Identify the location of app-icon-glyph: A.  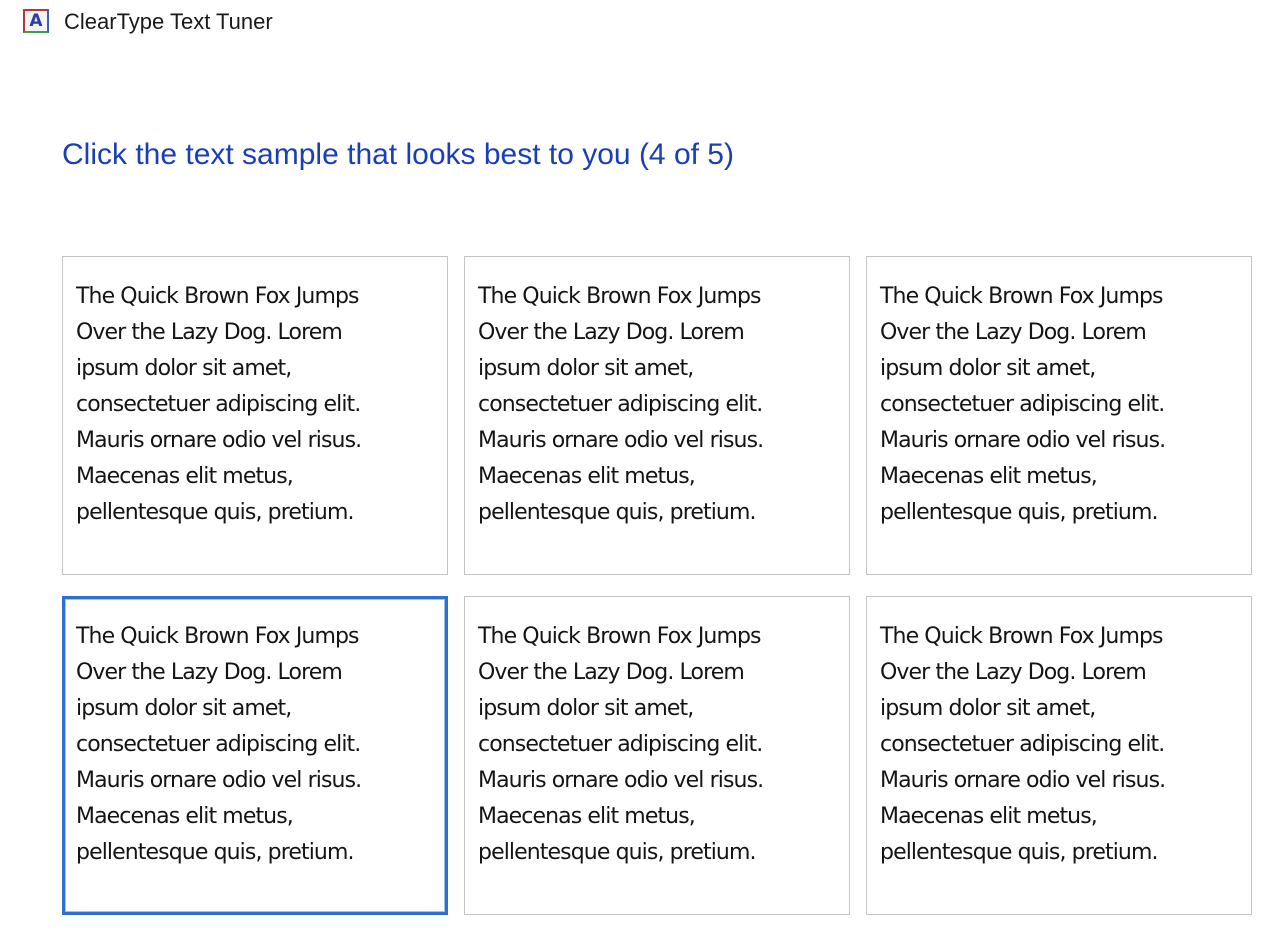
(36, 21).